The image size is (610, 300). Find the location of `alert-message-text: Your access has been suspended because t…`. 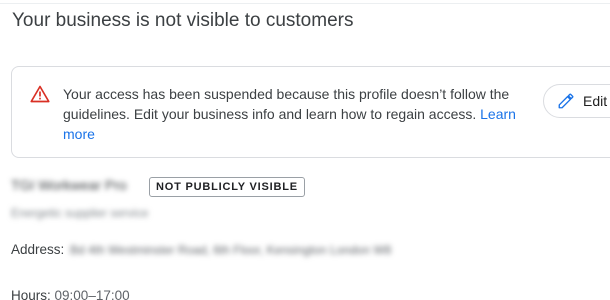

alert-message-text: Your access has been suspended because t… is located at coordinates (286, 104).